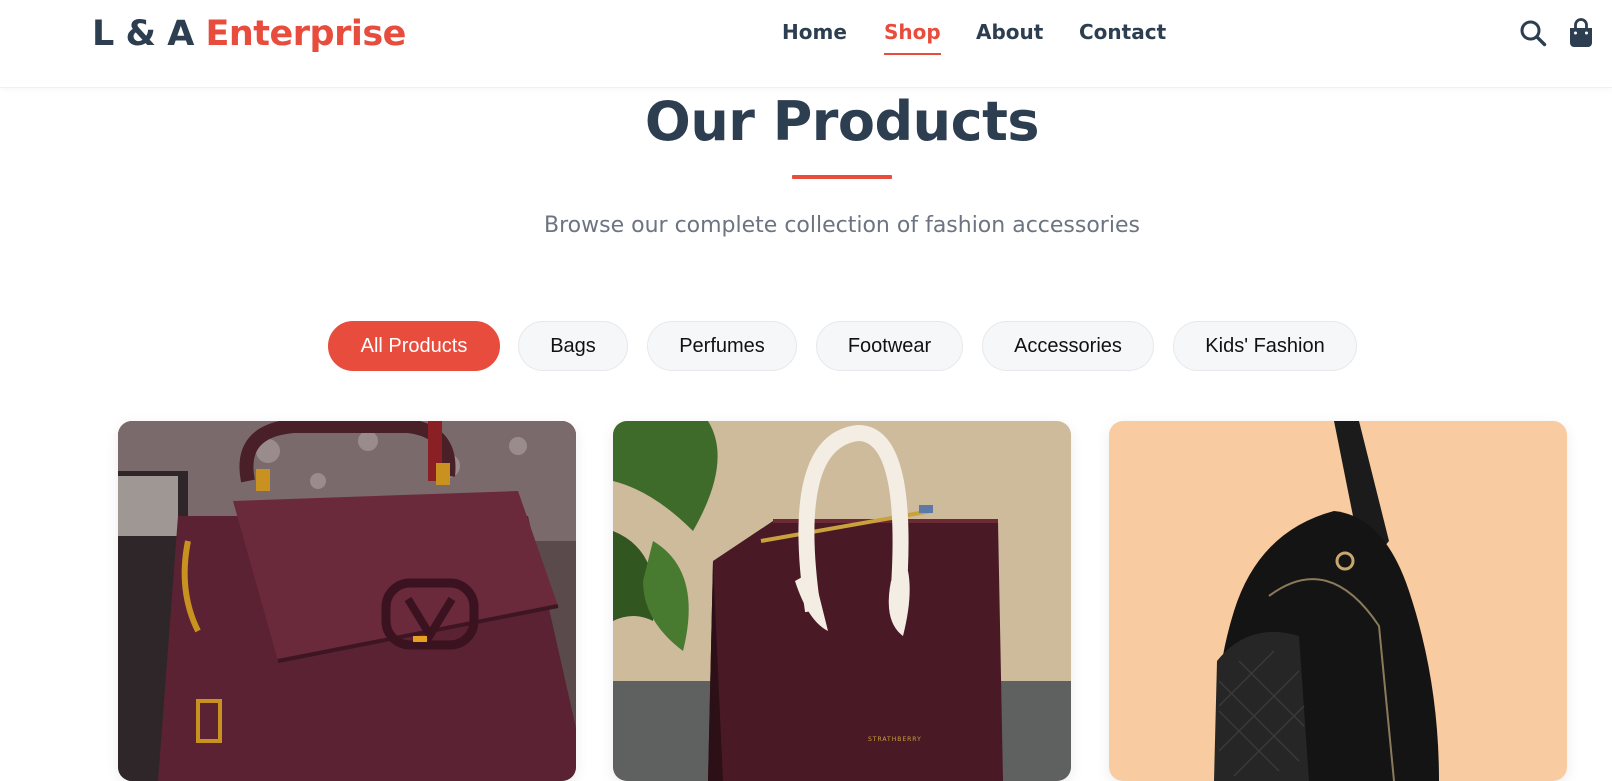  What do you see at coordinates (1265, 346) in the screenshot?
I see `filter-kids-fashion: Kids' Fashion` at bounding box center [1265, 346].